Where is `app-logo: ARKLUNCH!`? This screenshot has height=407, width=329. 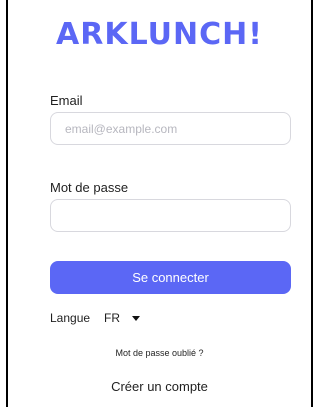 app-logo: ARKLUNCH! is located at coordinates (159, 34).